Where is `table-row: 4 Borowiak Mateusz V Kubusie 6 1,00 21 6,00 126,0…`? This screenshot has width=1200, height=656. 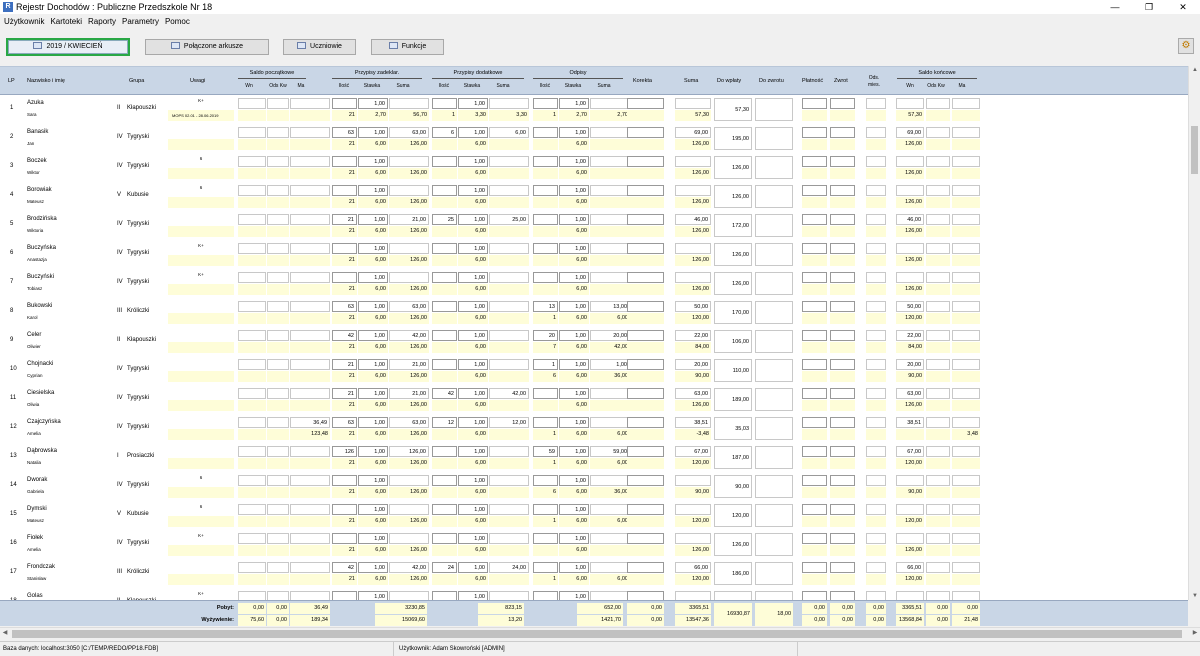
table-row: 4 Borowiak Mateusz V Kubusie 6 1,00 21 6,00 126,0… is located at coordinates (594, 197).